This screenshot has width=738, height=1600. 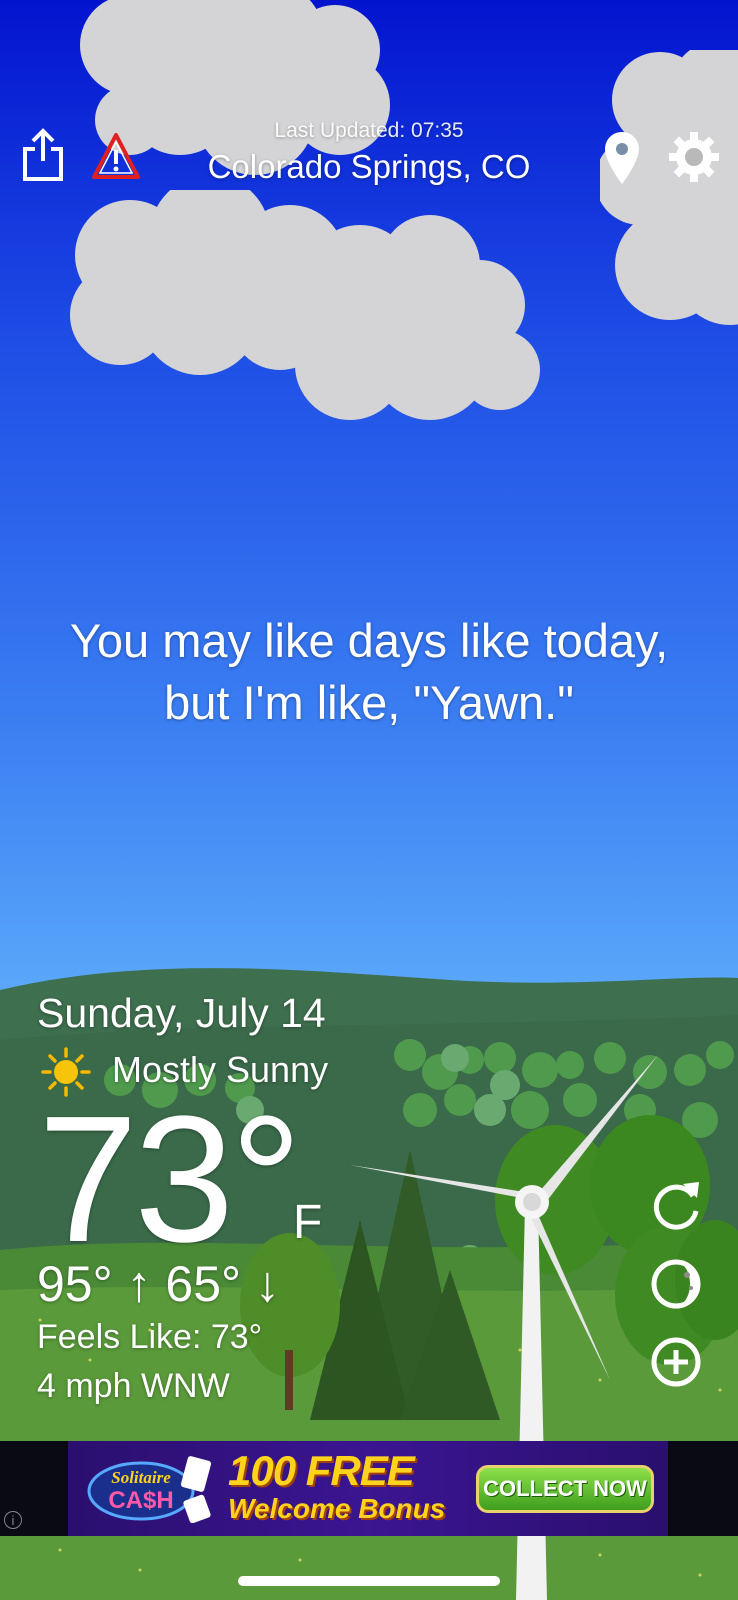 What do you see at coordinates (133, 1386) in the screenshot?
I see `wind-text: 4 mph WNW` at bounding box center [133, 1386].